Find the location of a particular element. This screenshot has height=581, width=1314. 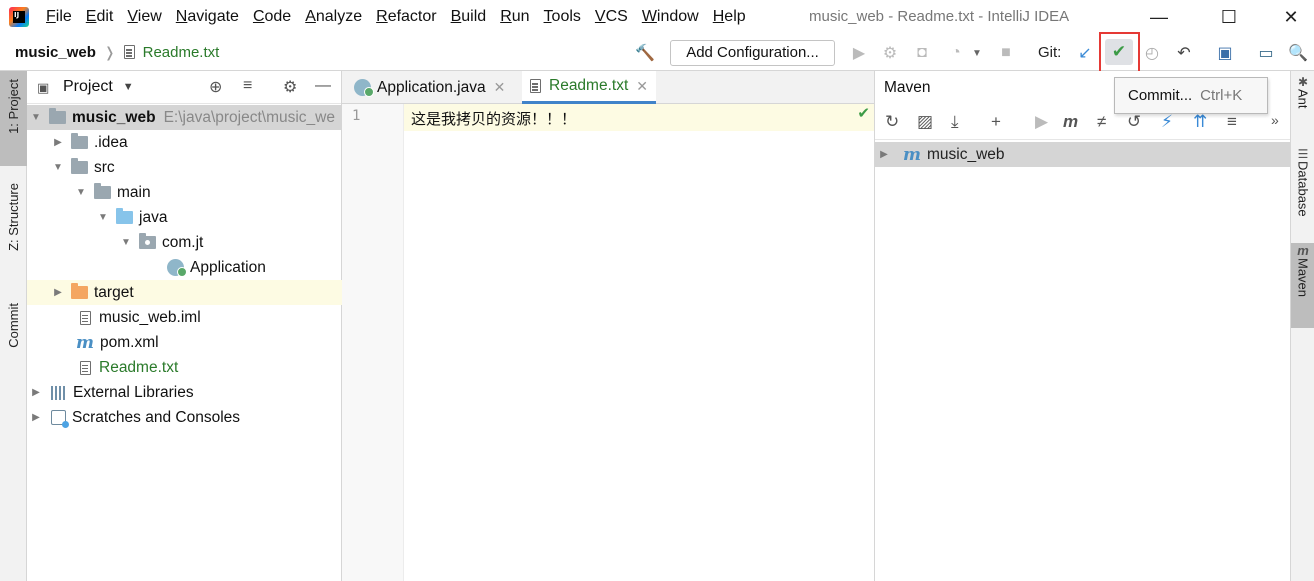

menu-view: View is located at coordinates (144, 17).